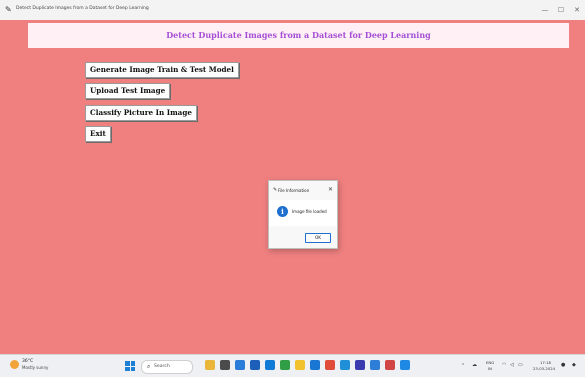  What do you see at coordinates (300, 365) in the screenshot?
I see `folder-icon` at bounding box center [300, 365].